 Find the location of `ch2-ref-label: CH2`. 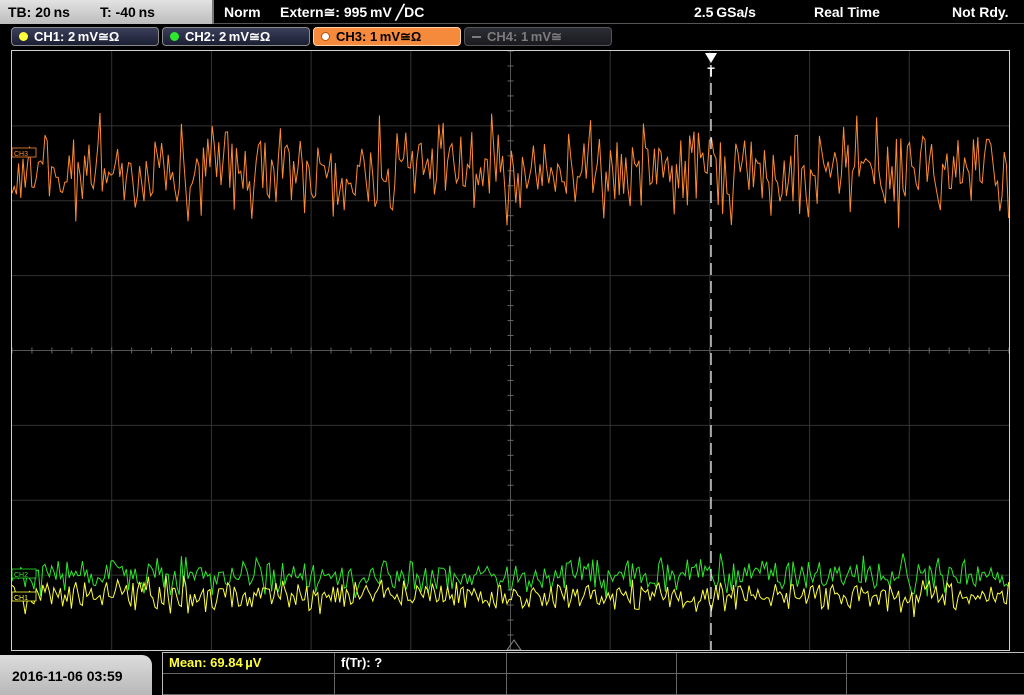

ch2-ref-label: CH2 is located at coordinates (21, 575).